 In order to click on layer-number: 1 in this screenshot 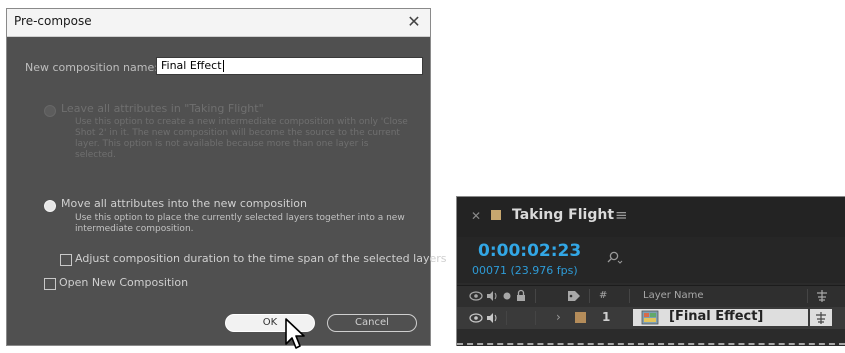, I will do `click(606, 317)`.